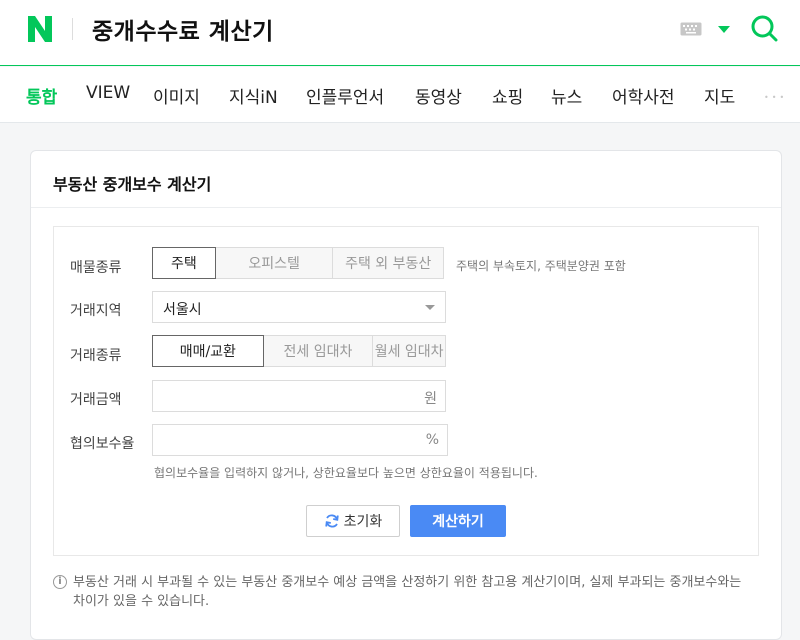 Image resolution: width=800 pixels, height=640 pixels. I want to click on region-label: 거래지역, so click(96, 311).